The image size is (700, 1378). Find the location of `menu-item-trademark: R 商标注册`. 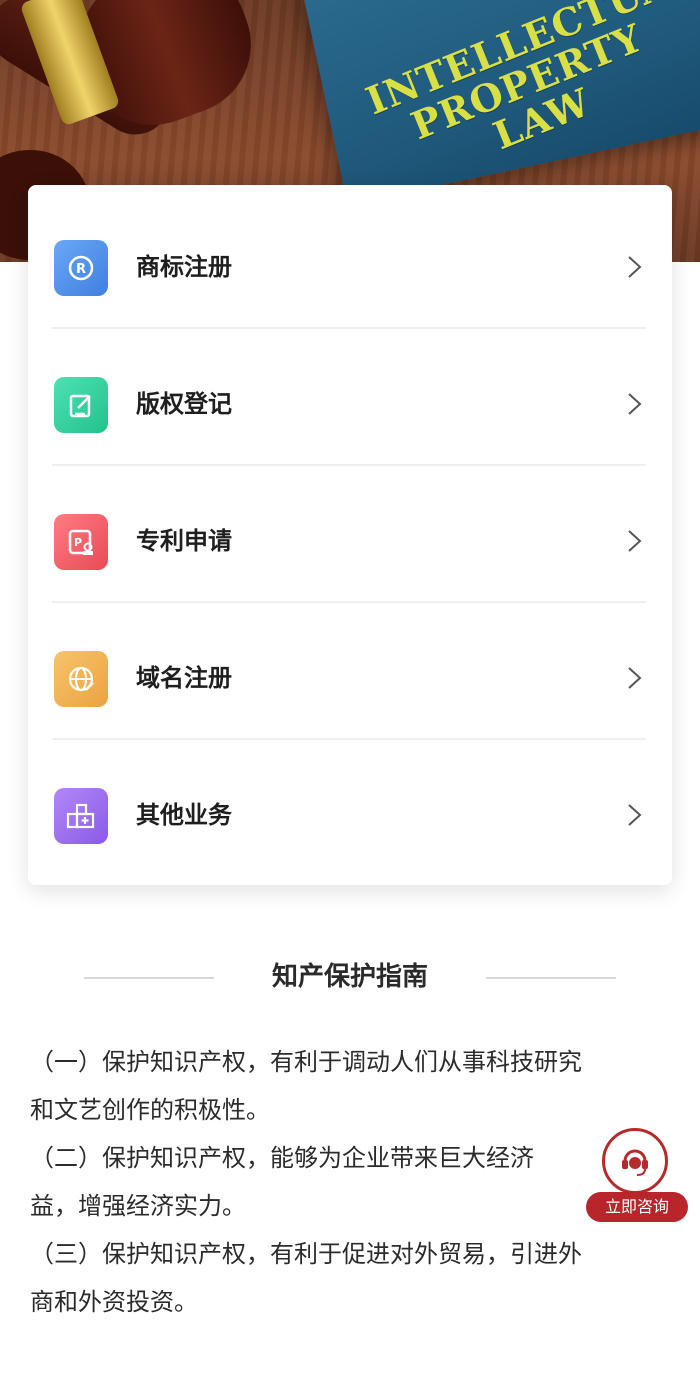

menu-item-trademark: R 商标注册 is located at coordinates (350, 261).